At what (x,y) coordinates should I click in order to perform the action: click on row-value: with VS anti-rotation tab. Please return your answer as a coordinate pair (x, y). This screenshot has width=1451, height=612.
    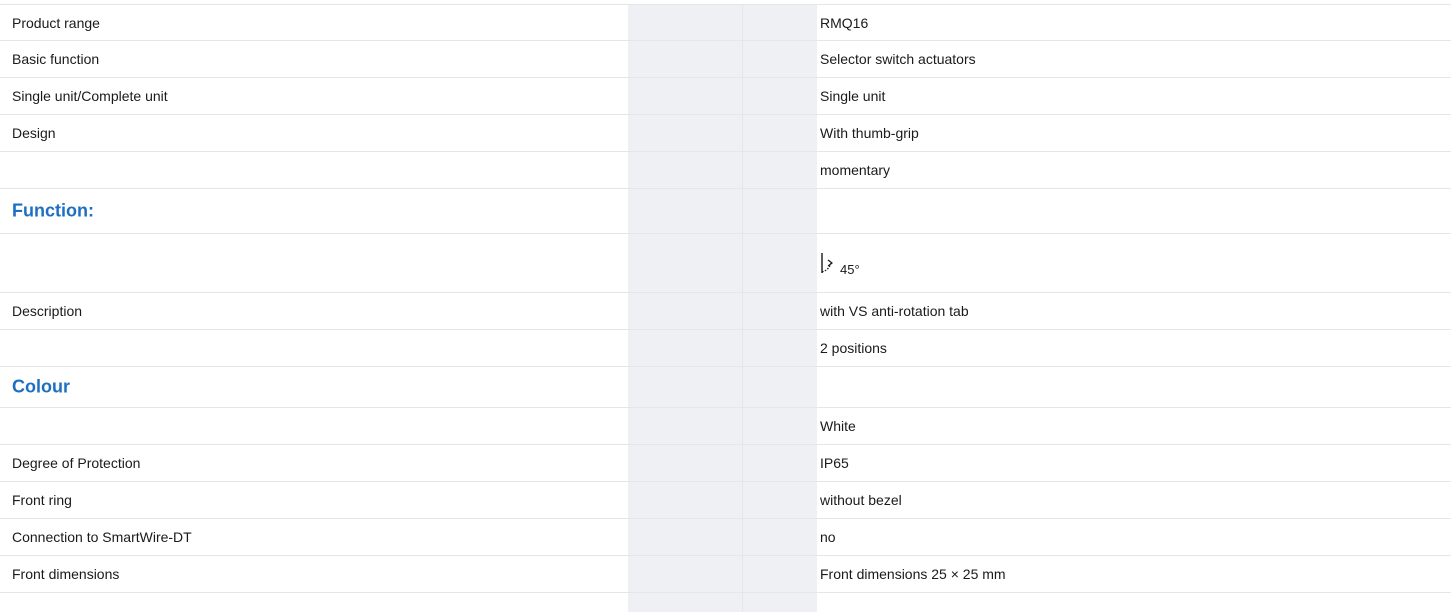
    Looking at the image, I should click on (894, 311).